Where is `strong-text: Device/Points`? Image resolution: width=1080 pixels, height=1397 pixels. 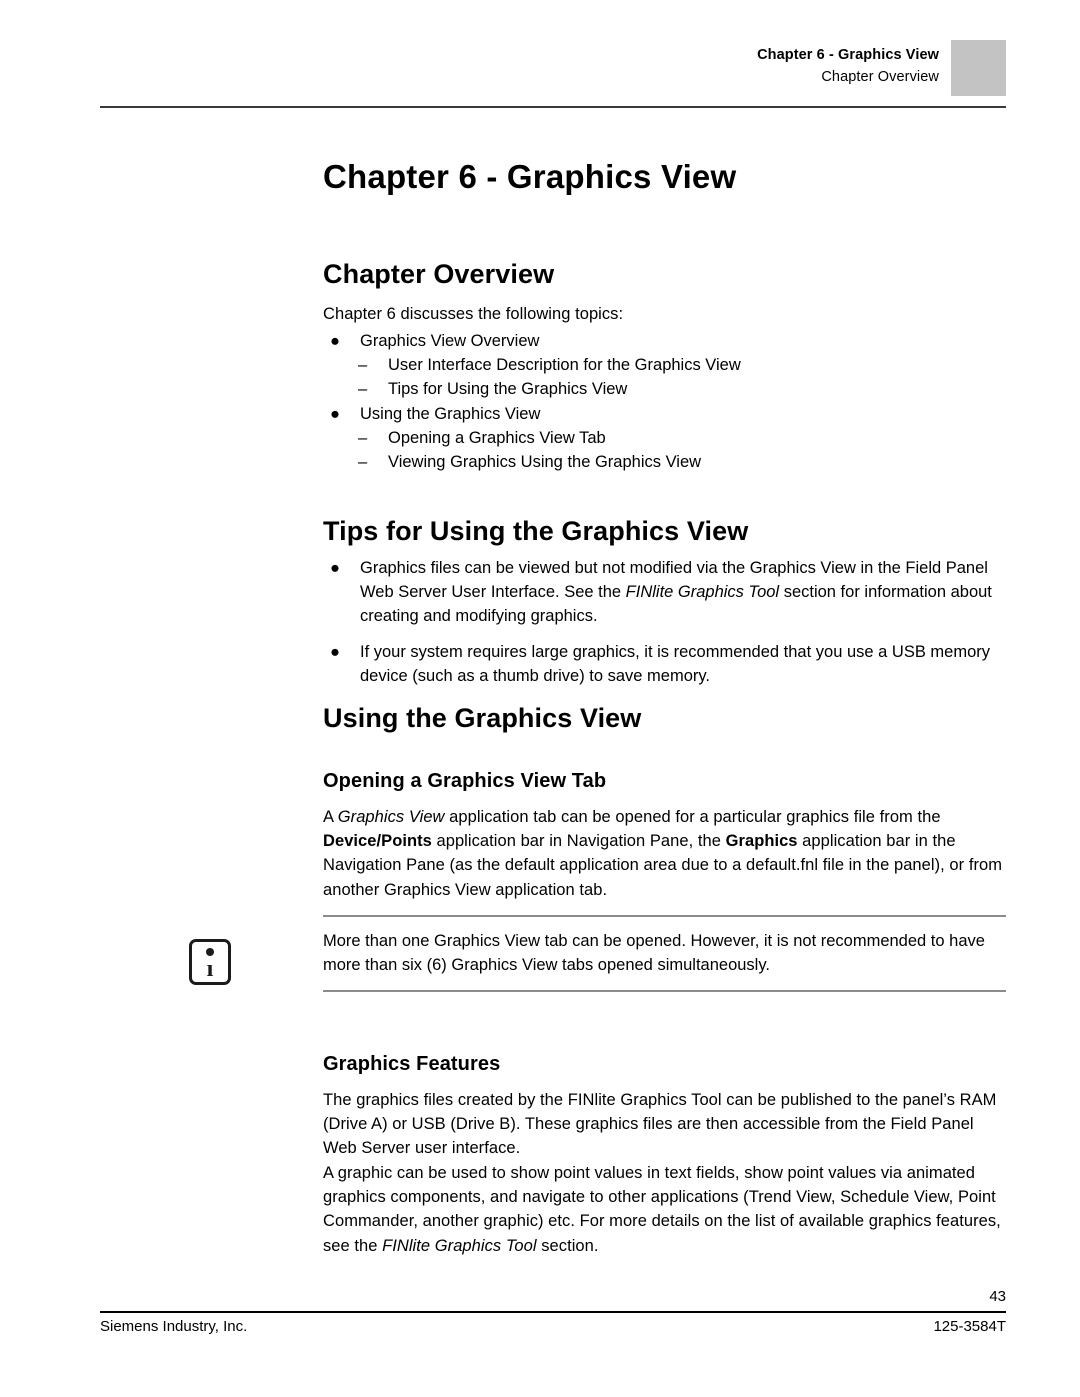
strong-text: Device/Points is located at coordinates (377, 841).